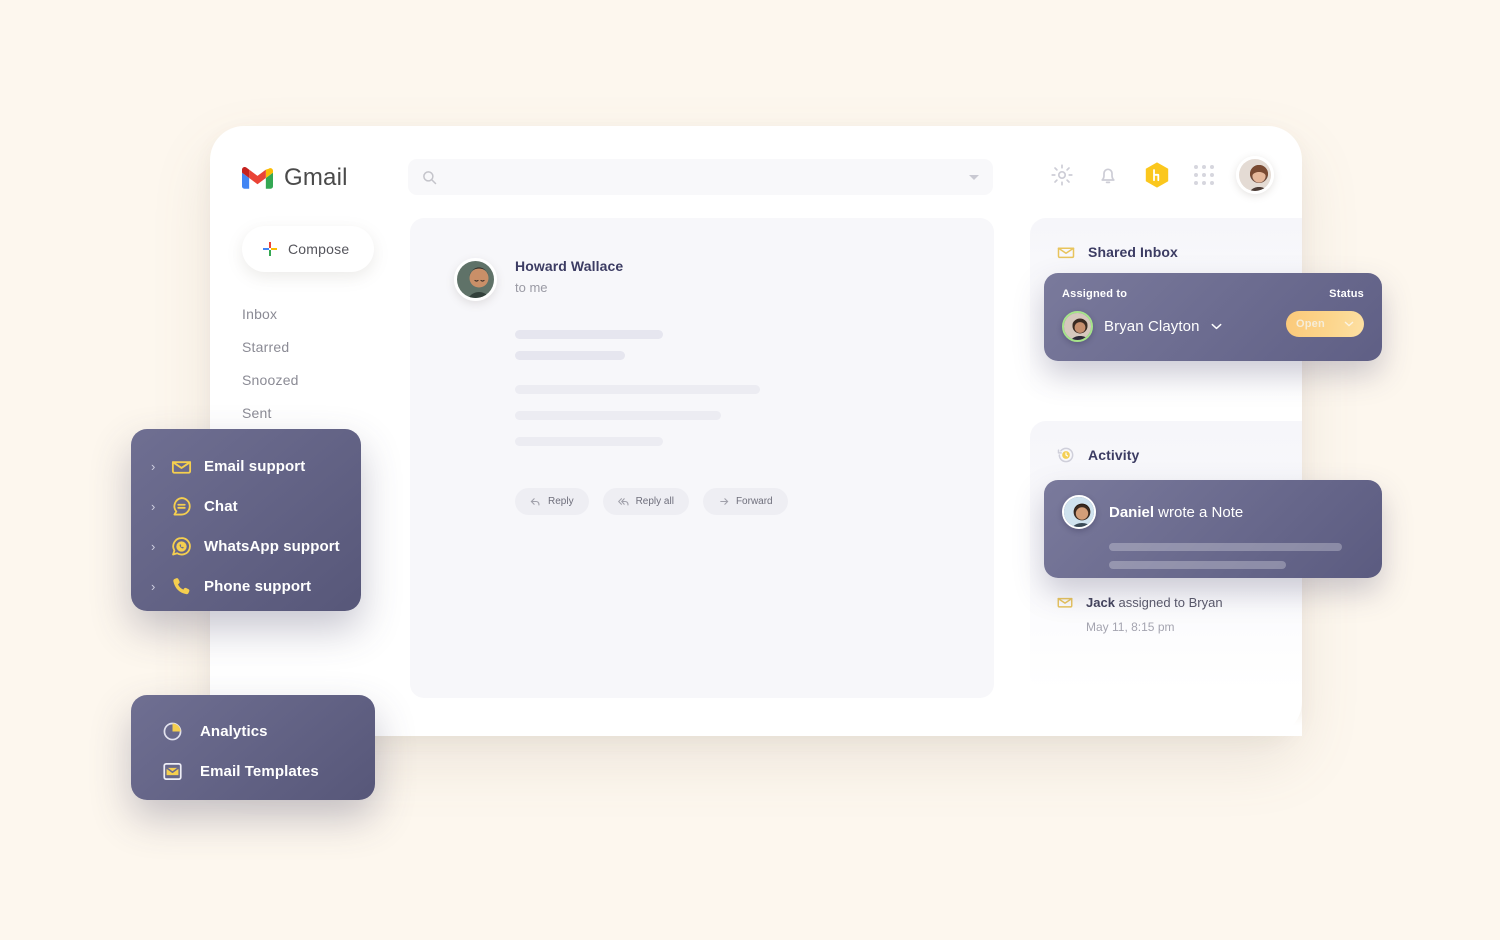 The width and height of the screenshot is (1500, 940). What do you see at coordinates (182, 505) in the screenshot?
I see `chat-bubble-icon` at bounding box center [182, 505].